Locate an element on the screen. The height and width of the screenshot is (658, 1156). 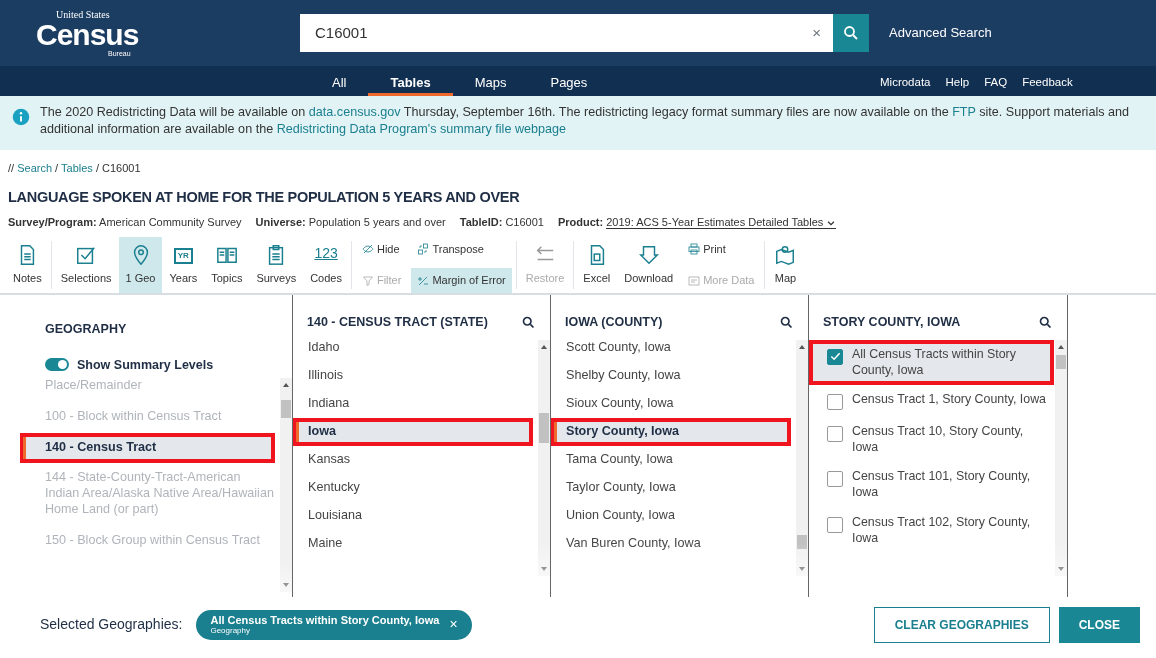
banner-message: The 2020 Redistricting Data will be available on data.census.gov Thursday, September 16th. The redistricting legacy format summary files are now available on the FTP site. Support materials and additional information are available on the Redistricting Data Program's summary file webpage is located at coordinates (585, 121).